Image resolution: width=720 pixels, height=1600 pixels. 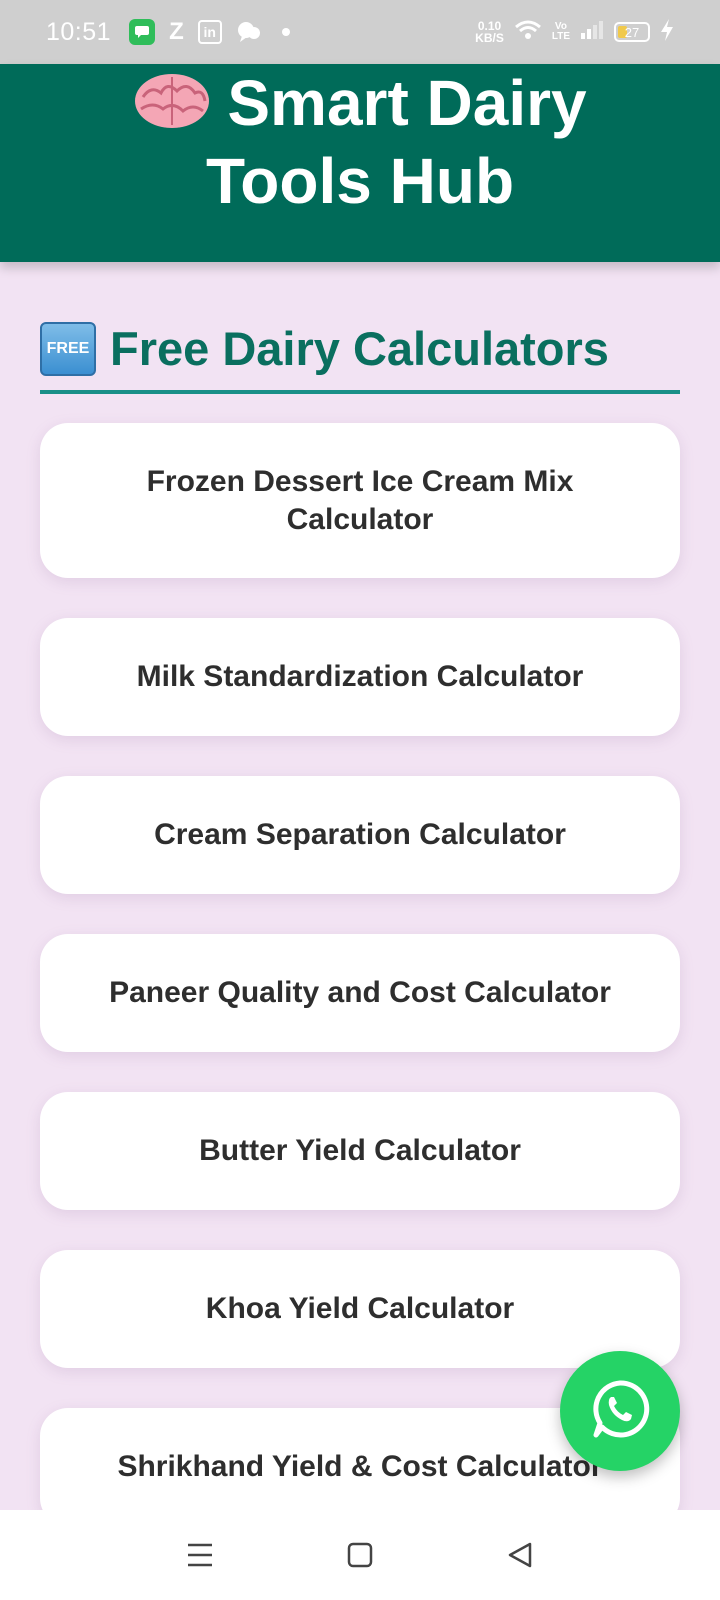 I want to click on calculator-card-milk-standardization: Milk Standardization Calculator, so click(x=360, y=677).